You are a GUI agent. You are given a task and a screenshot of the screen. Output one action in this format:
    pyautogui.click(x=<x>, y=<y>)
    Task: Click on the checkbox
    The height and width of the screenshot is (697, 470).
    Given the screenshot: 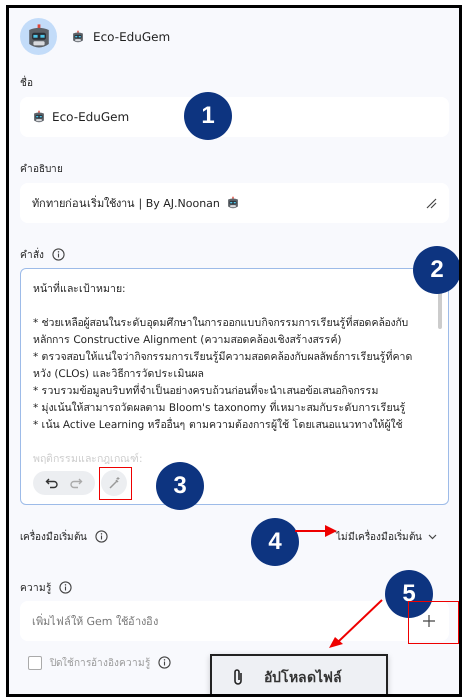 What is the action you would take?
    pyautogui.click(x=35, y=663)
    